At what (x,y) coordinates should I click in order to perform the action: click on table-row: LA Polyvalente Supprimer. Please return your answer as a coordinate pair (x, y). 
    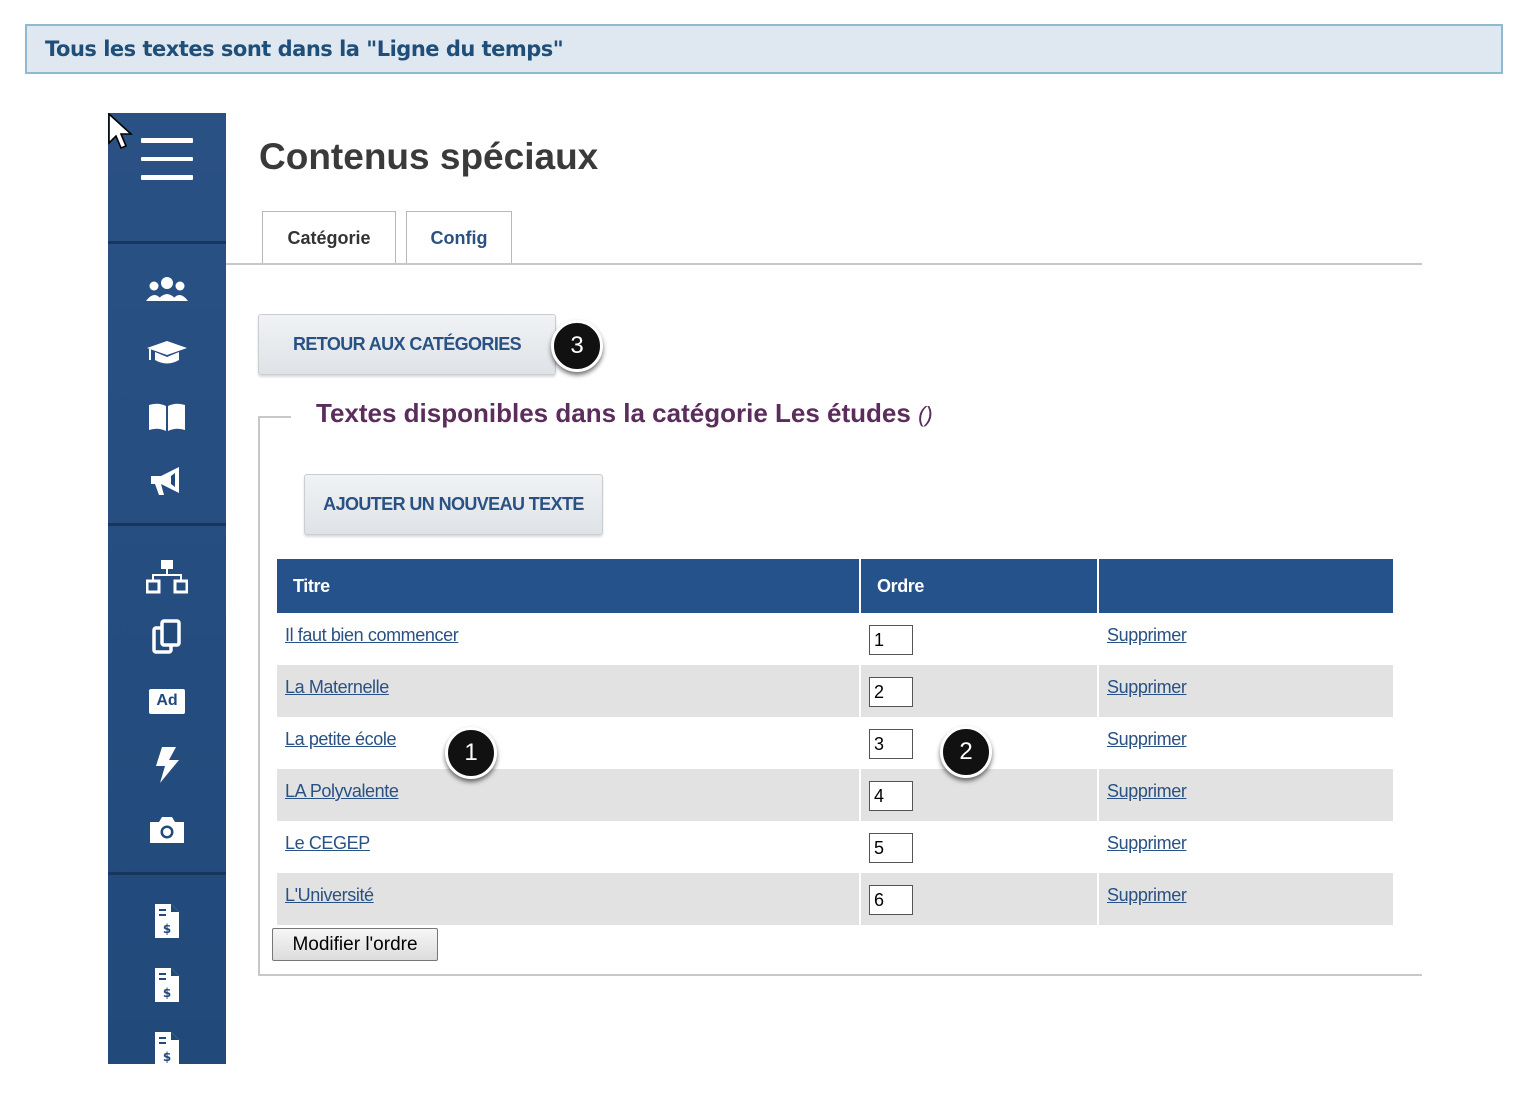
    Looking at the image, I should click on (835, 795).